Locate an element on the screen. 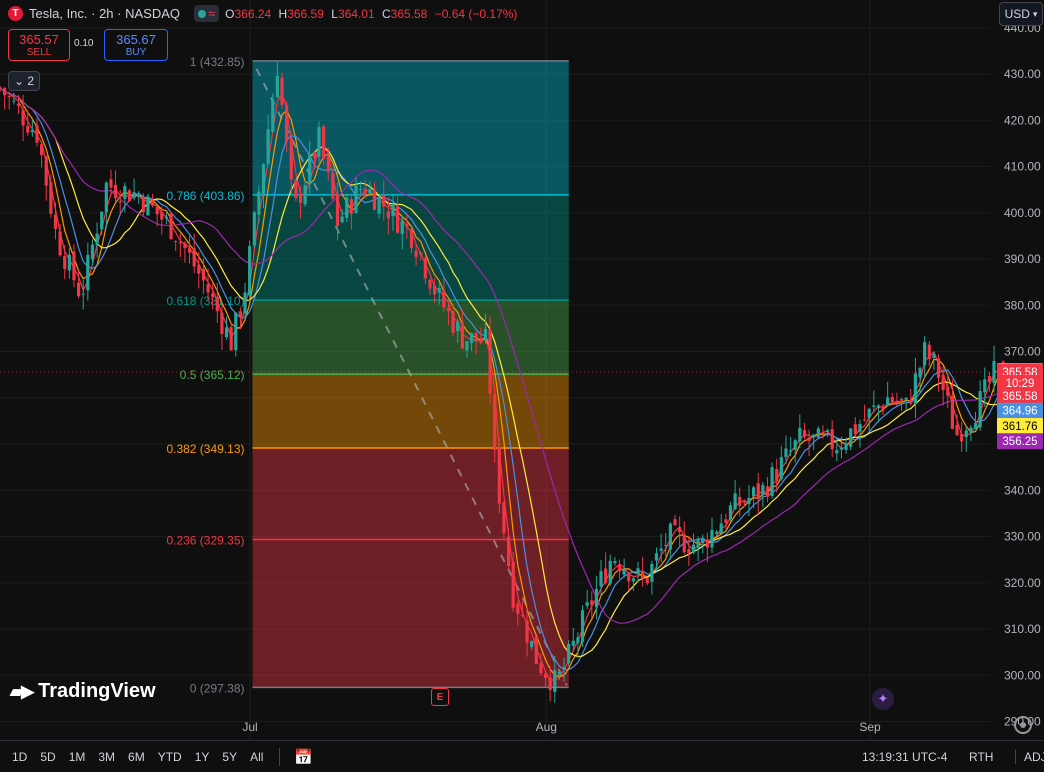 The image size is (1044, 772). indicators-collapse-button: ⌄ 2 is located at coordinates (24, 81).